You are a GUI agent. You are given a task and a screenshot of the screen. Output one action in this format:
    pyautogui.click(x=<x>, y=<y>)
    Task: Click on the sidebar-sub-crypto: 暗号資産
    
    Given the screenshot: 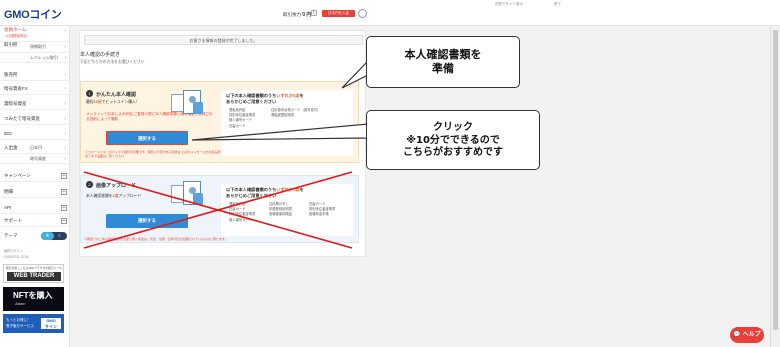 What is the action you would take?
    pyautogui.click(x=38, y=159)
    